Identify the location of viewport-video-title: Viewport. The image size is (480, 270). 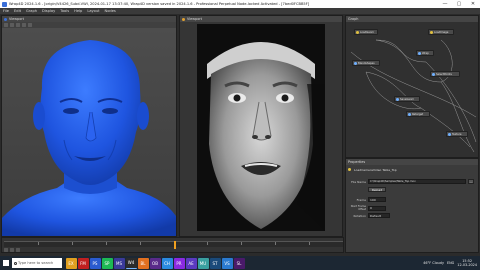
(194, 19).